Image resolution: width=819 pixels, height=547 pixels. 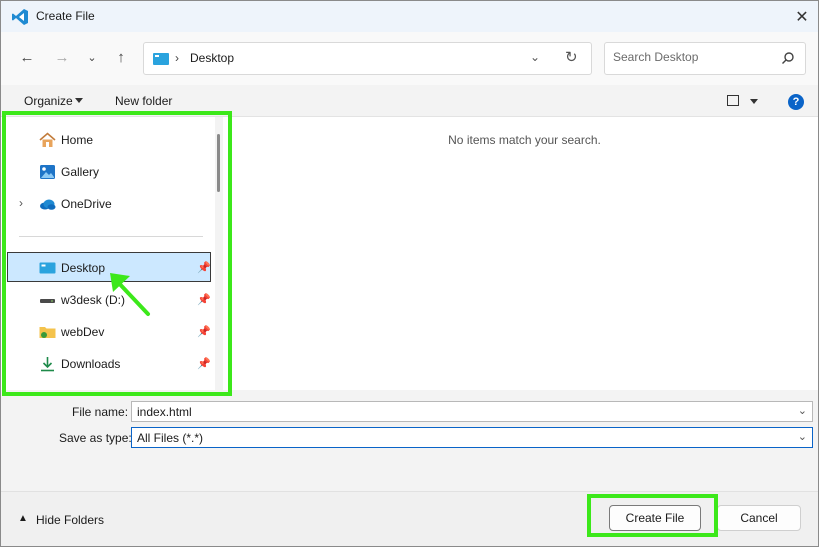 I want to click on window-title: Create File, so click(x=65, y=16).